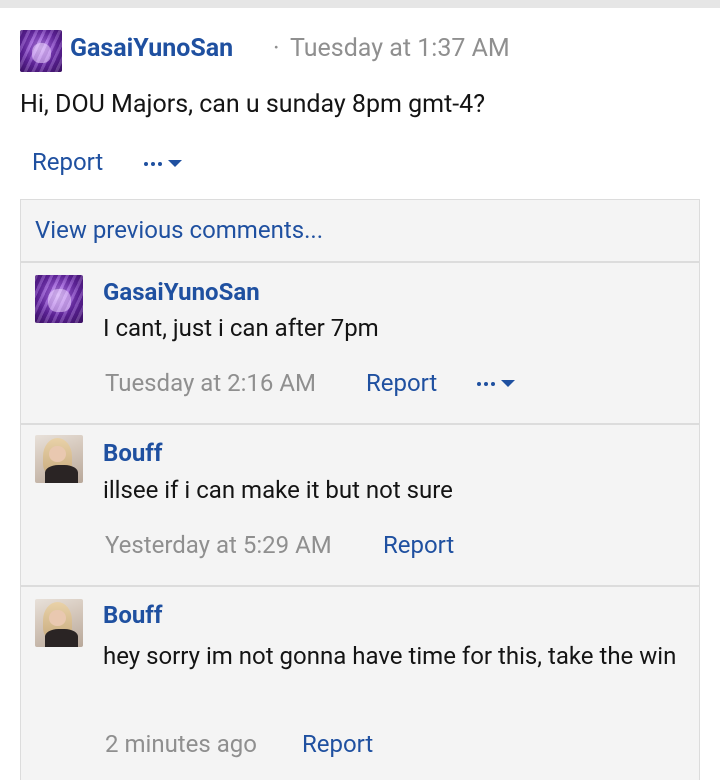  I want to click on comment-message: I cant, just i can after 7pm, so click(241, 328).